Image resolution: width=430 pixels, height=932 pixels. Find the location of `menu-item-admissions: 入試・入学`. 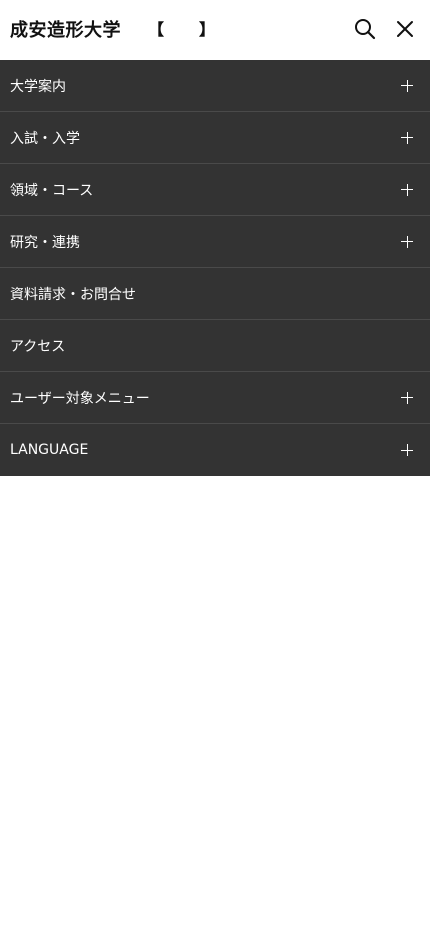

menu-item-admissions: 入試・入学 is located at coordinates (215, 138).